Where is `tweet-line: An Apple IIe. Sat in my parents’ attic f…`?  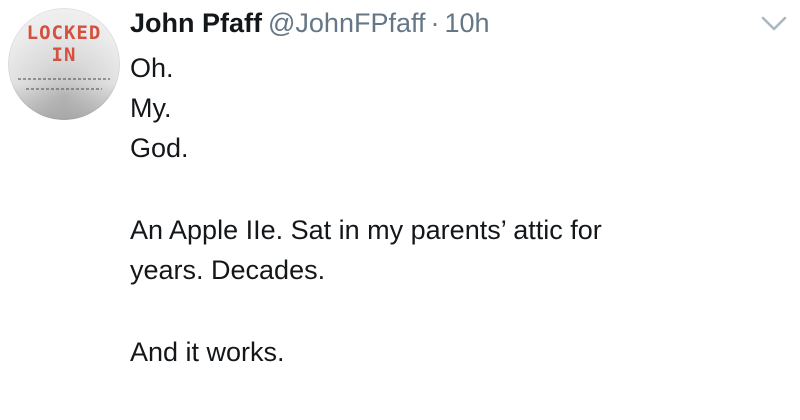 tweet-line: An Apple IIe. Sat in my parents’ attic f… is located at coordinates (366, 230).